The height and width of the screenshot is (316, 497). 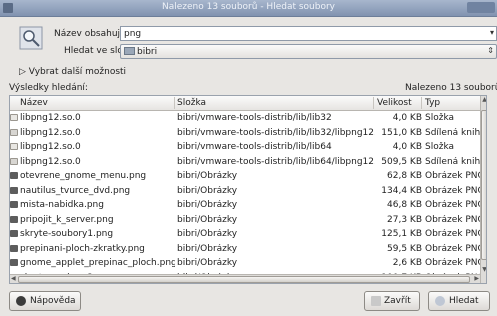 I want to click on file-folder: bibri/vmware-tools-distrib/lib/lib64, so click(x=254, y=147).